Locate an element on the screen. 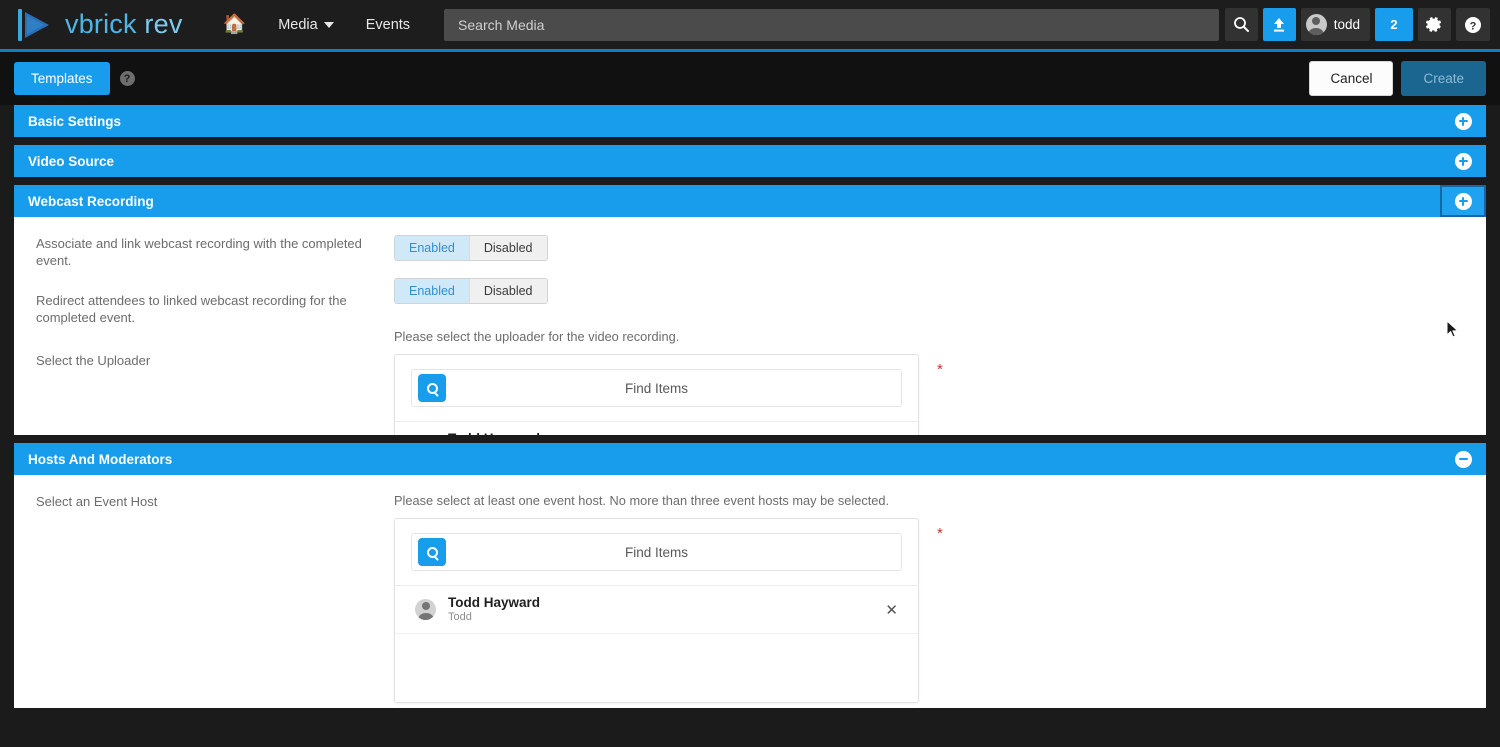 The height and width of the screenshot is (747, 1500). nav-events-label: Events is located at coordinates (388, 24).